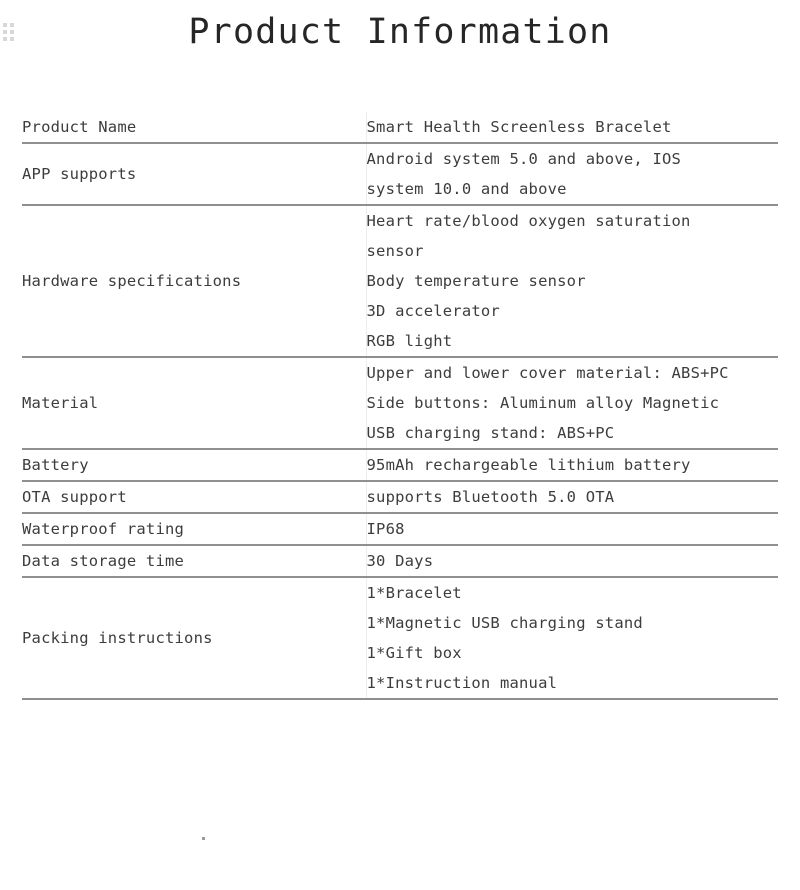  I want to click on spec-value-line: sensor, so click(395, 251).